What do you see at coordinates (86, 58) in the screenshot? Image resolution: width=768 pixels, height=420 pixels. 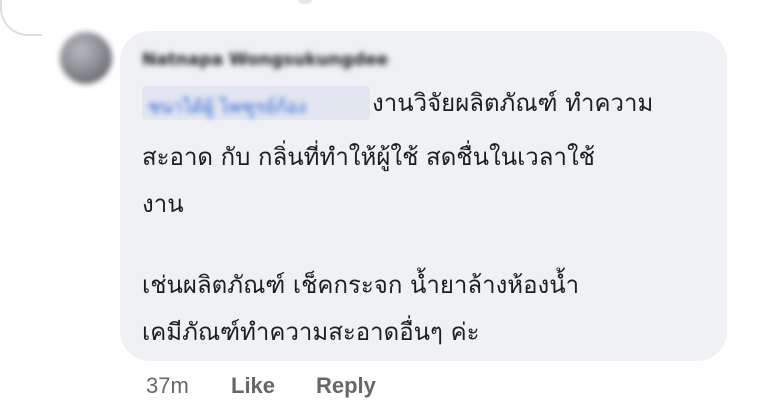 I see `avatar` at bounding box center [86, 58].